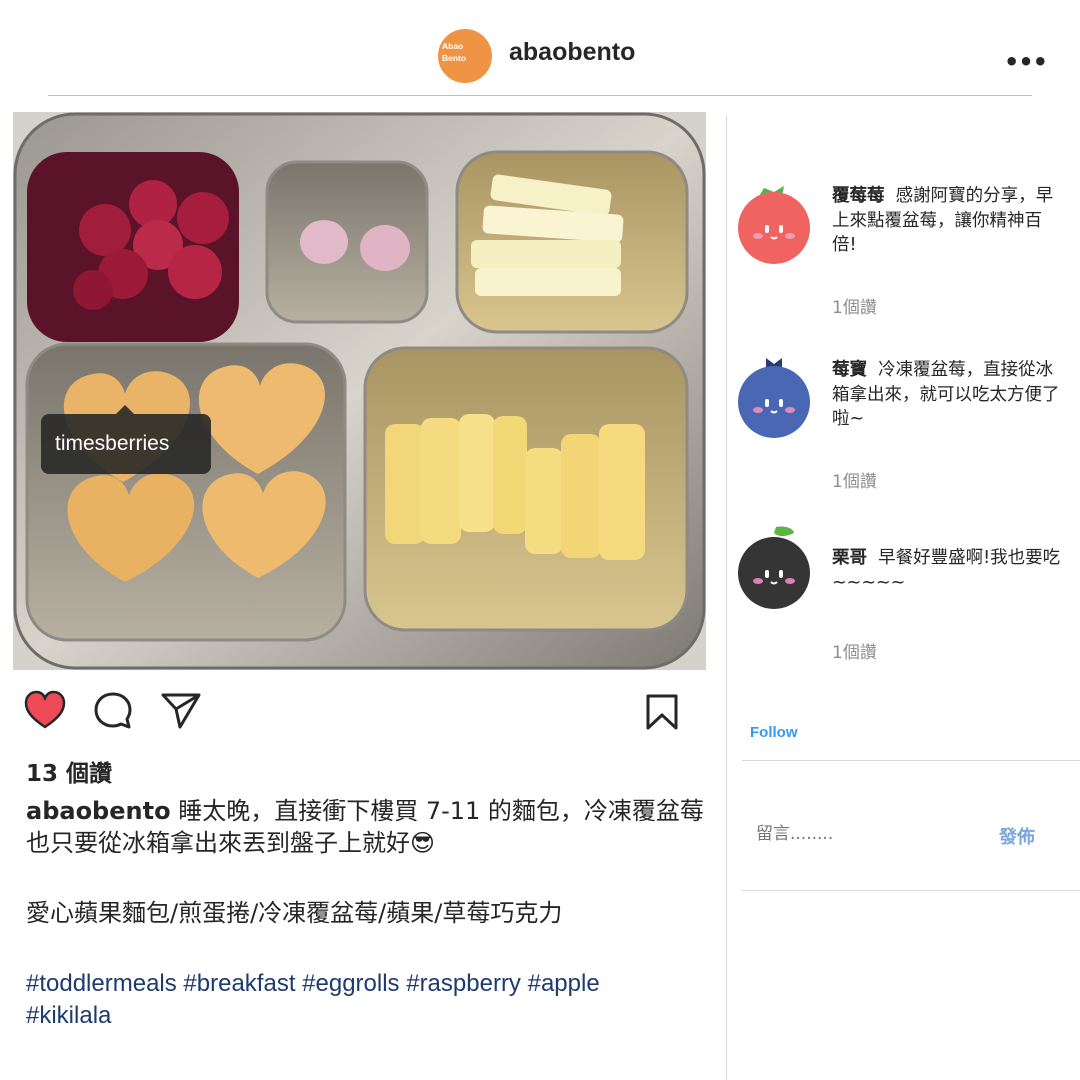 This screenshot has width=1080, height=1080. I want to click on comment-username: 覆莓莓, so click(858, 196).